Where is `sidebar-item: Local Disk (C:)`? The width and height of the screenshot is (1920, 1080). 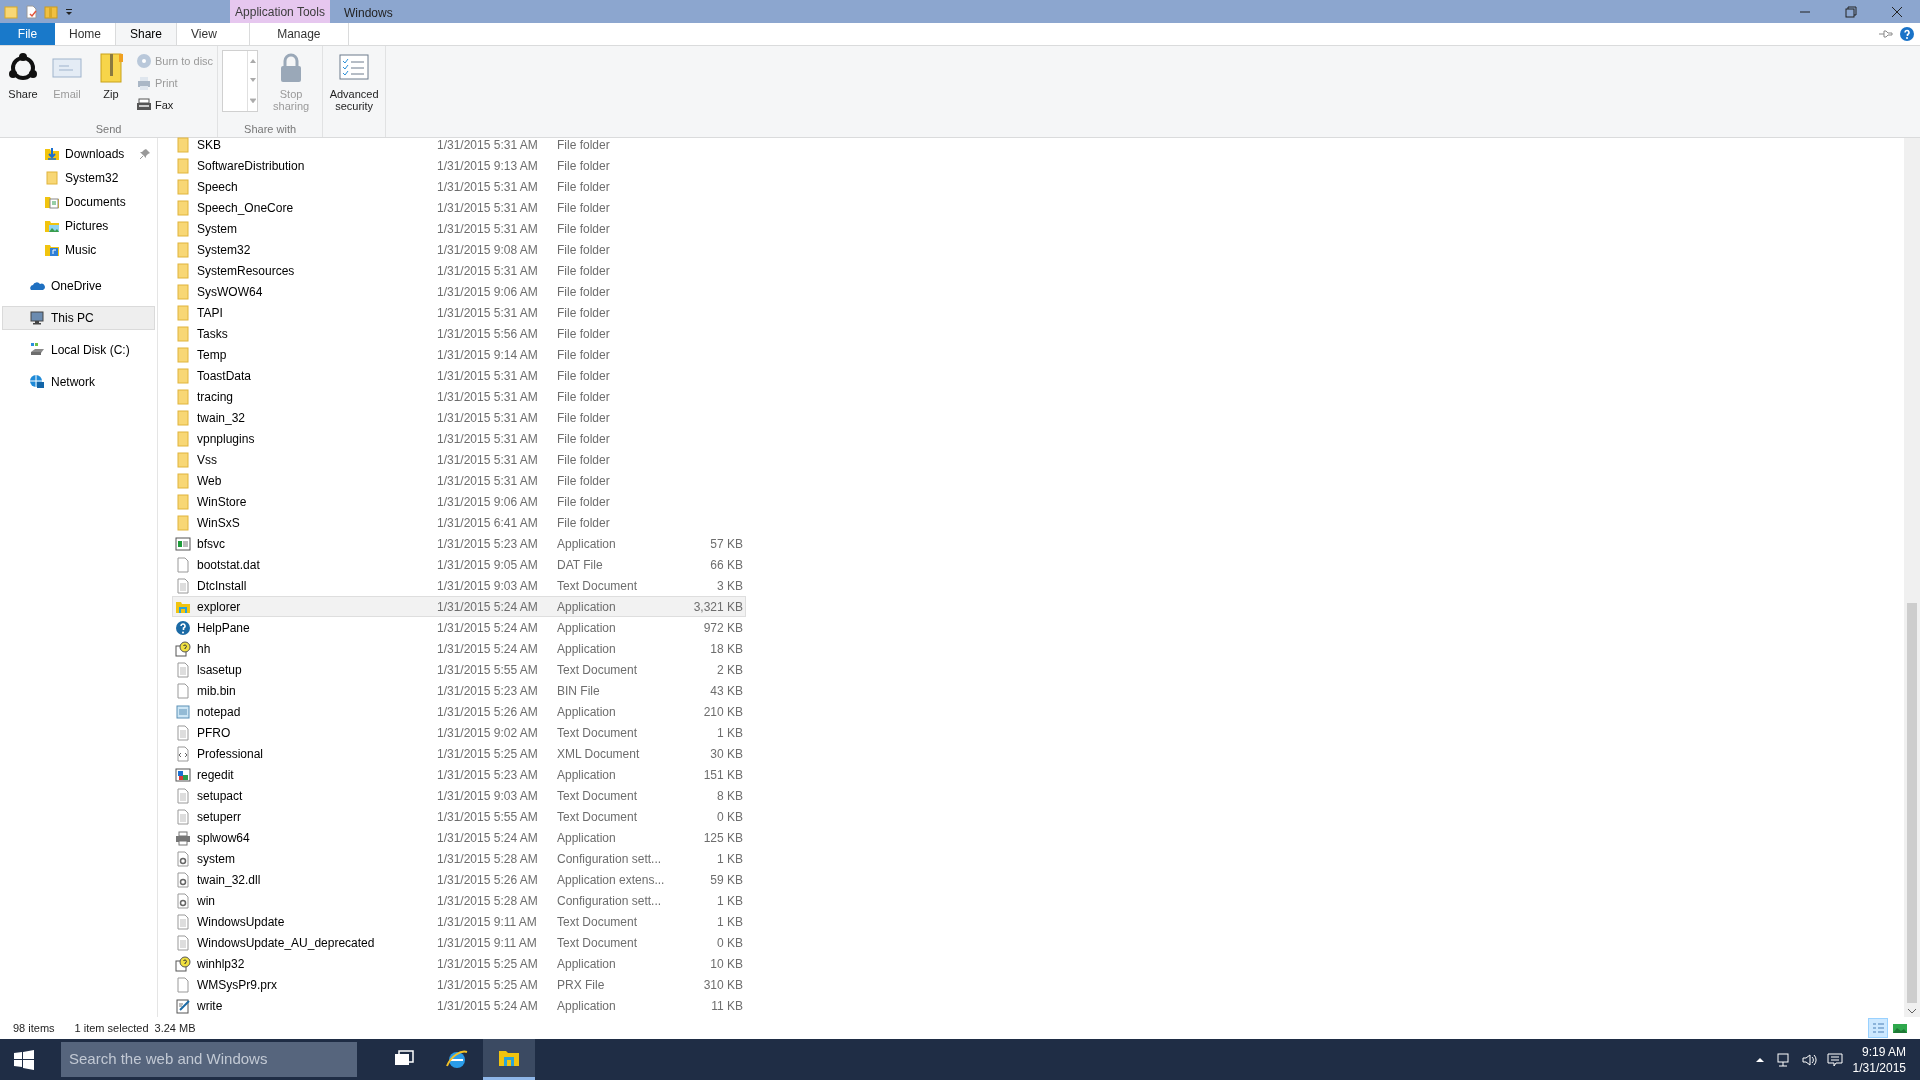 sidebar-item: Local Disk (C:) is located at coordinates (78, 350).